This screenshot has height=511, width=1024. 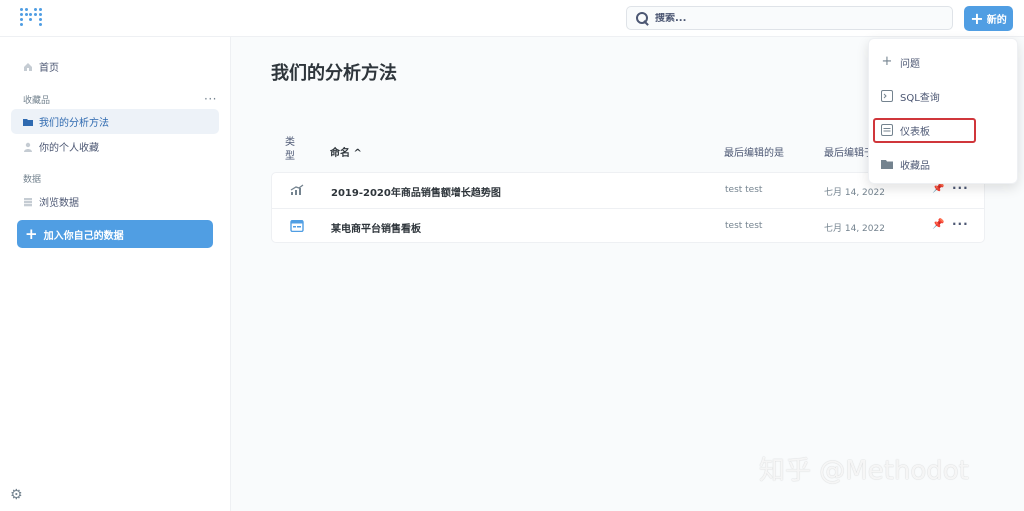 What do you see at coordinates (115, 121) in the screenshot?
I see `sidebar-item-our-analytics: 我们的分析方法` at bounding box center [115, 121].